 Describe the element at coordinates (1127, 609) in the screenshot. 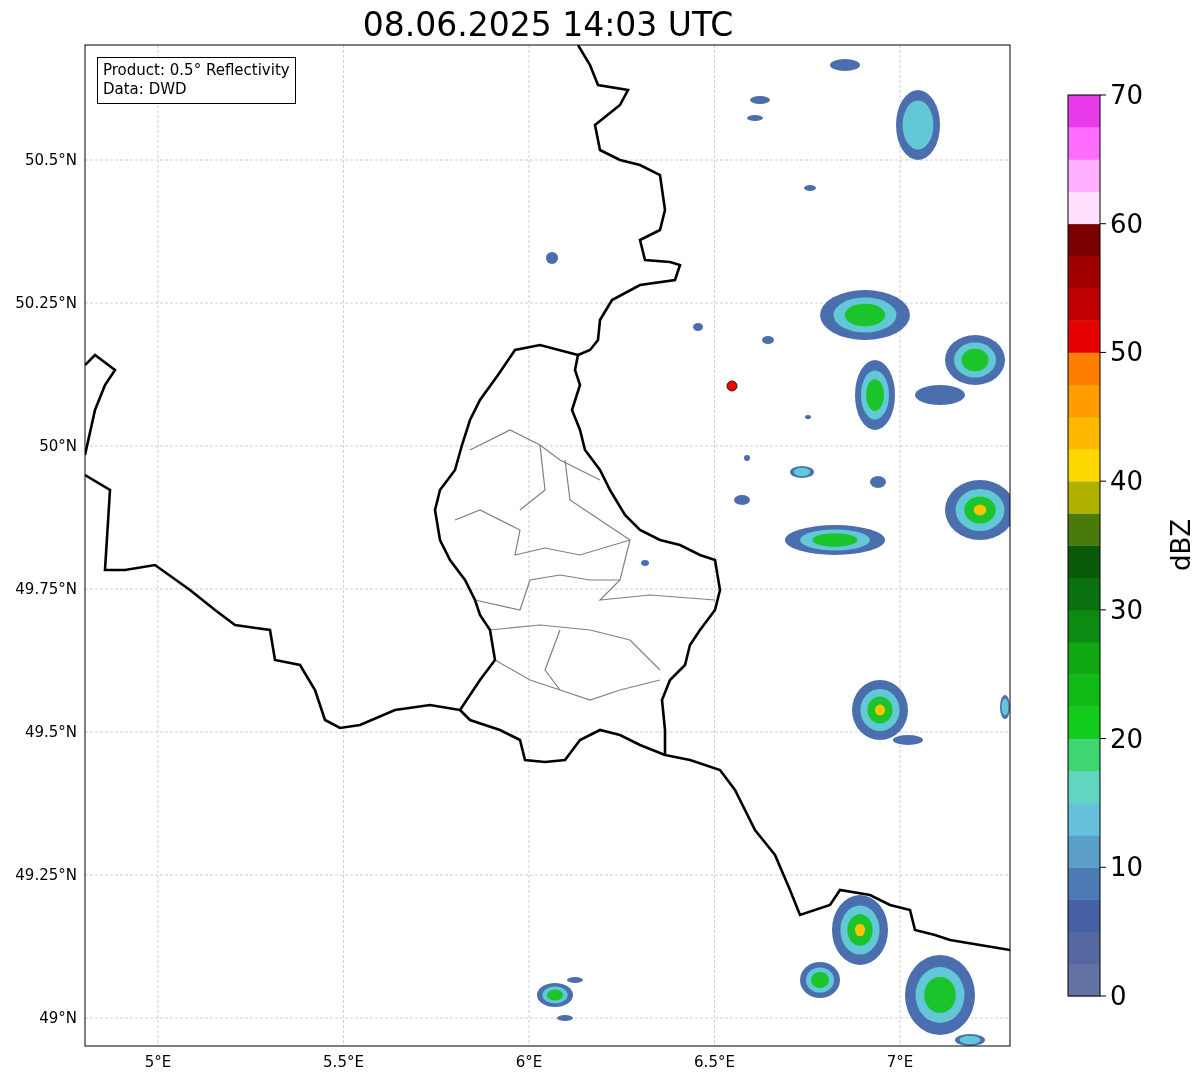

I see `colorbar-tick-label: 30` at that location.